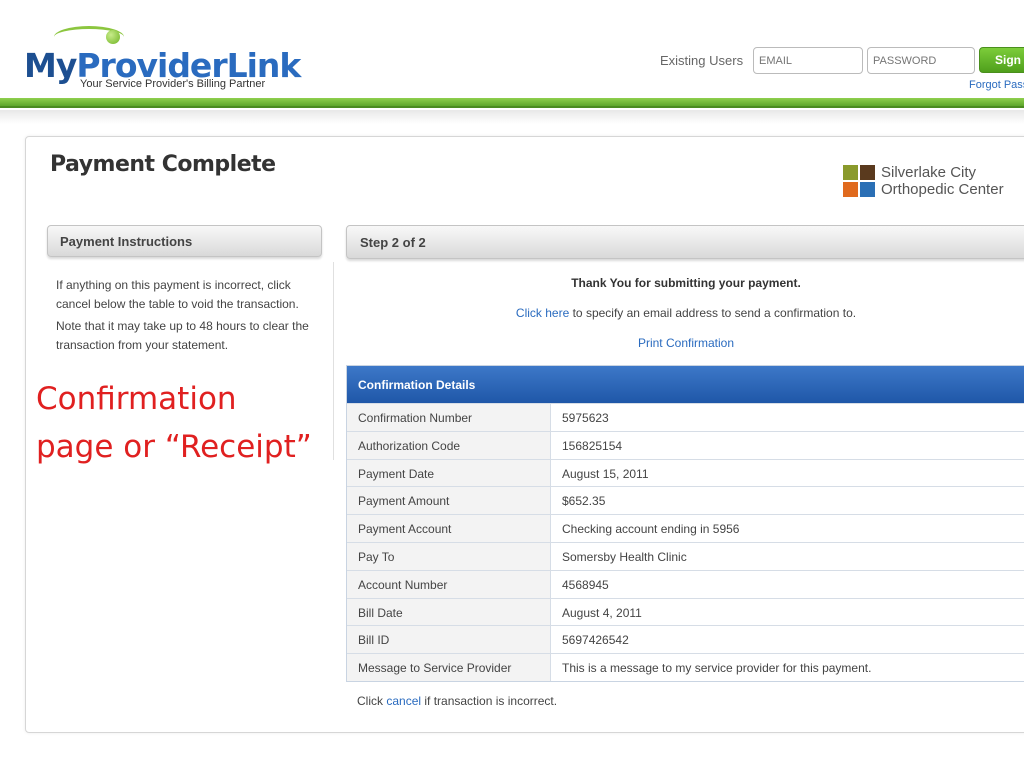  I want to click on table-row: Authorization Code 156825154, so click(685, 444).